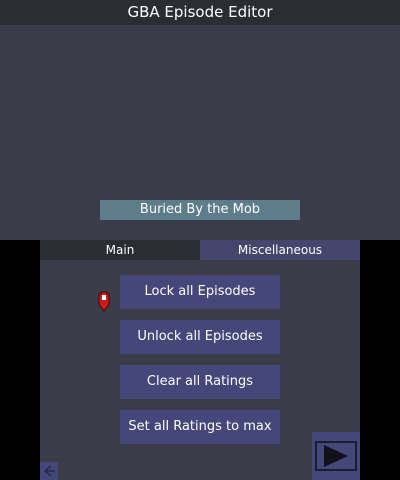  I want to click on episode-name-banner: Buried By the Mob, so click(200, 210).